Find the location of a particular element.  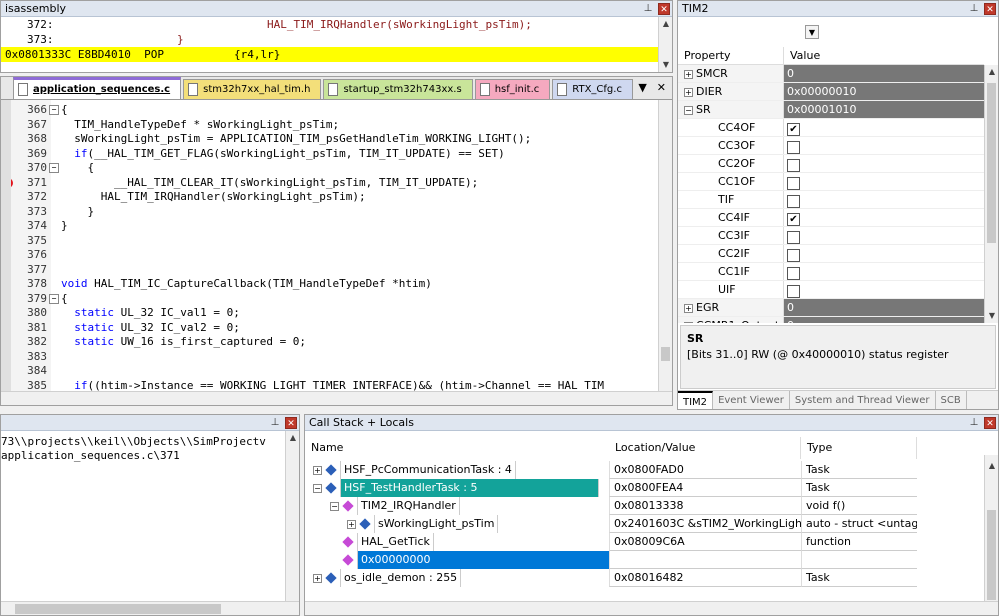

tab-list-icon: ▼ is located at coordinates (642, 87).